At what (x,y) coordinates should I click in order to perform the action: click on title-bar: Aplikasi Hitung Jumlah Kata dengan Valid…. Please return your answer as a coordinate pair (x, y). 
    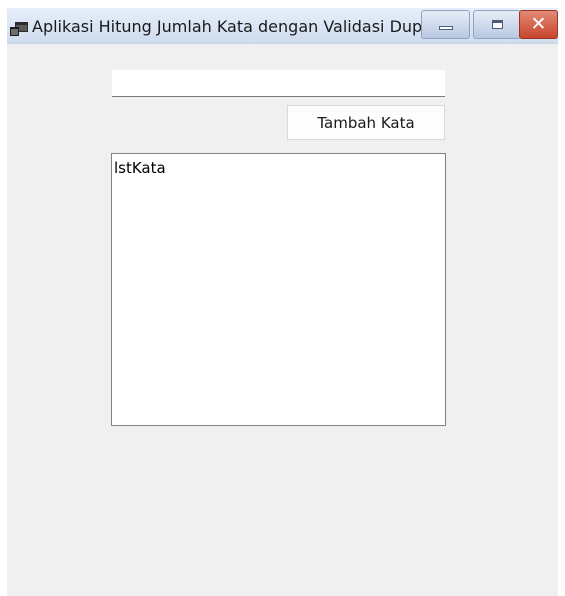
    Looking at the image, I should click on (282, 26).